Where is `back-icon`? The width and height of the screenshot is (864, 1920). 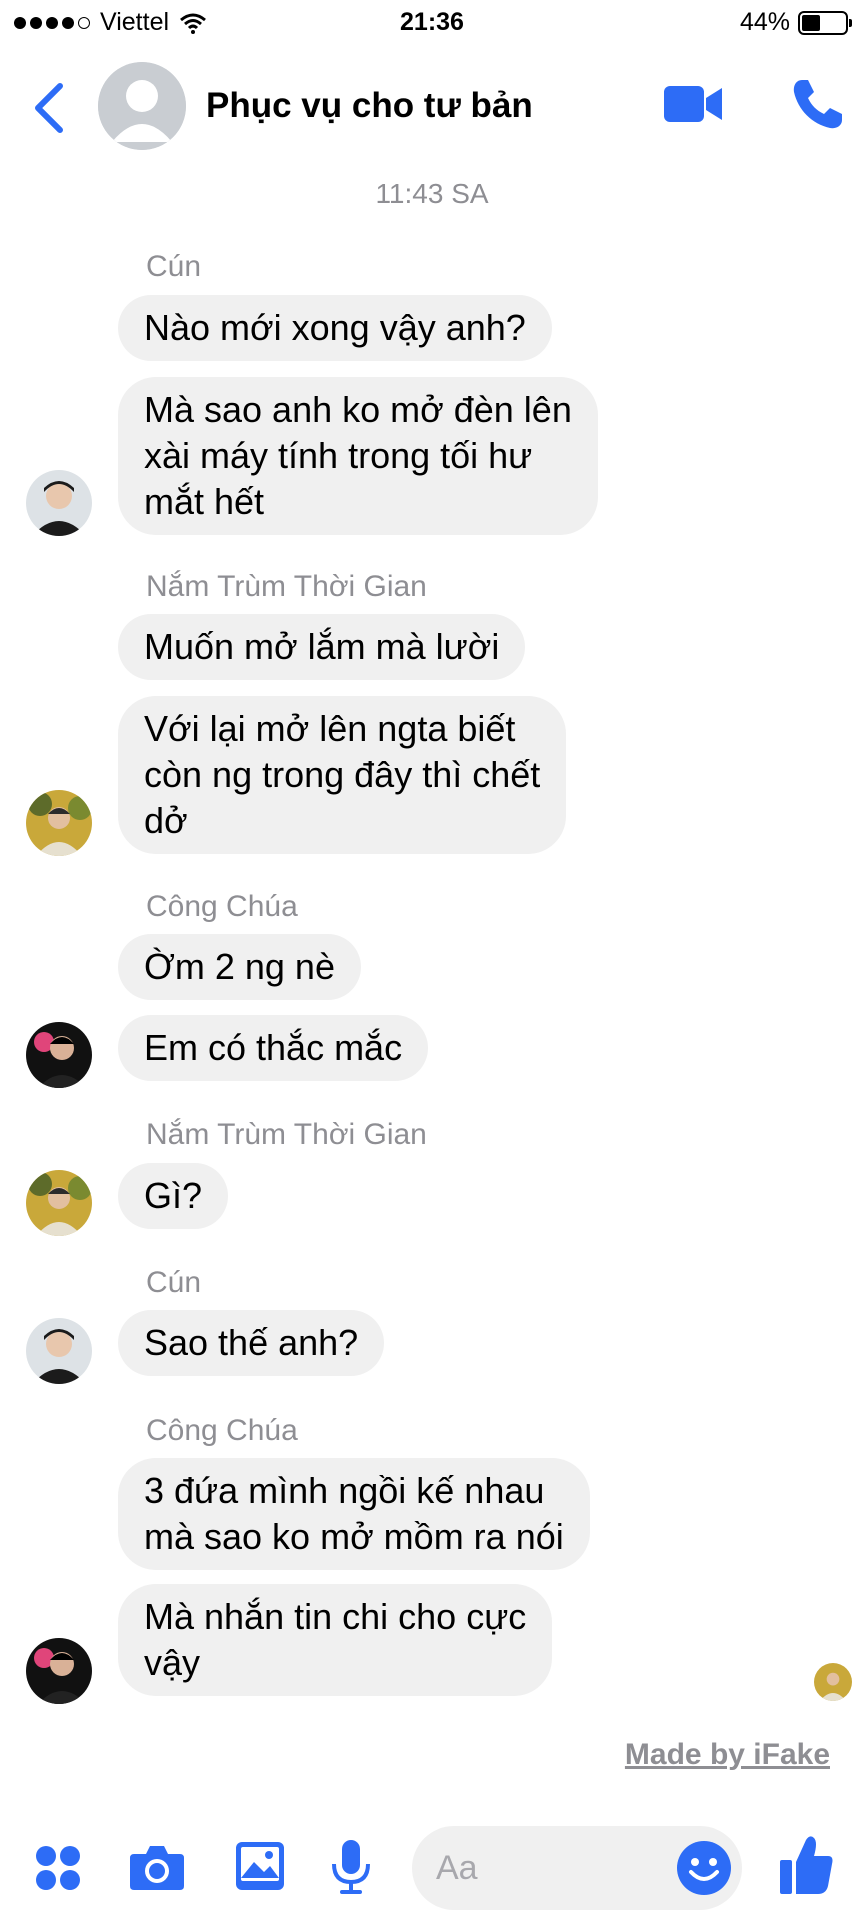 back-icon is located at coordinates (49, 108).